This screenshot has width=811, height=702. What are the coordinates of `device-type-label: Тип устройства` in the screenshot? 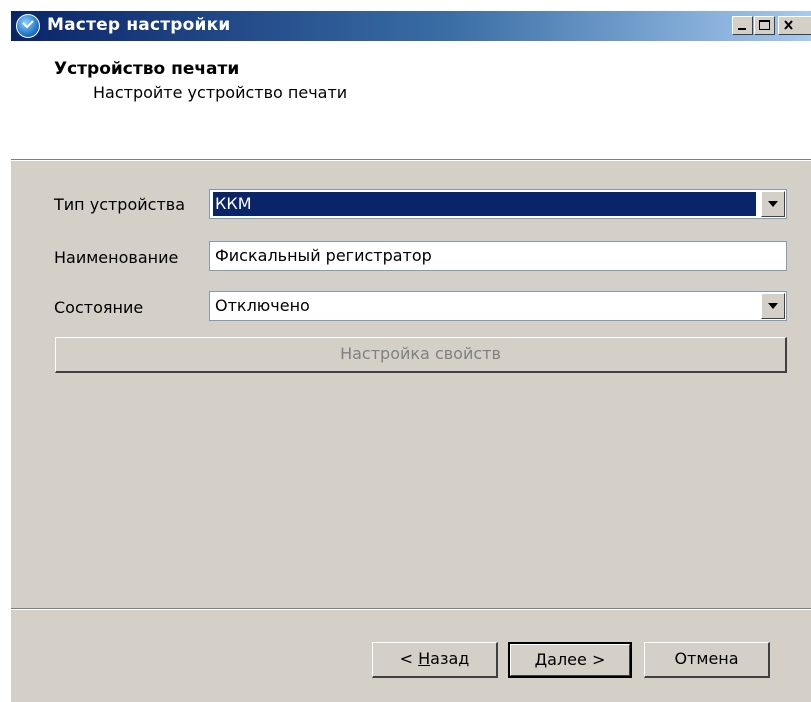 It's located at (119, 204).